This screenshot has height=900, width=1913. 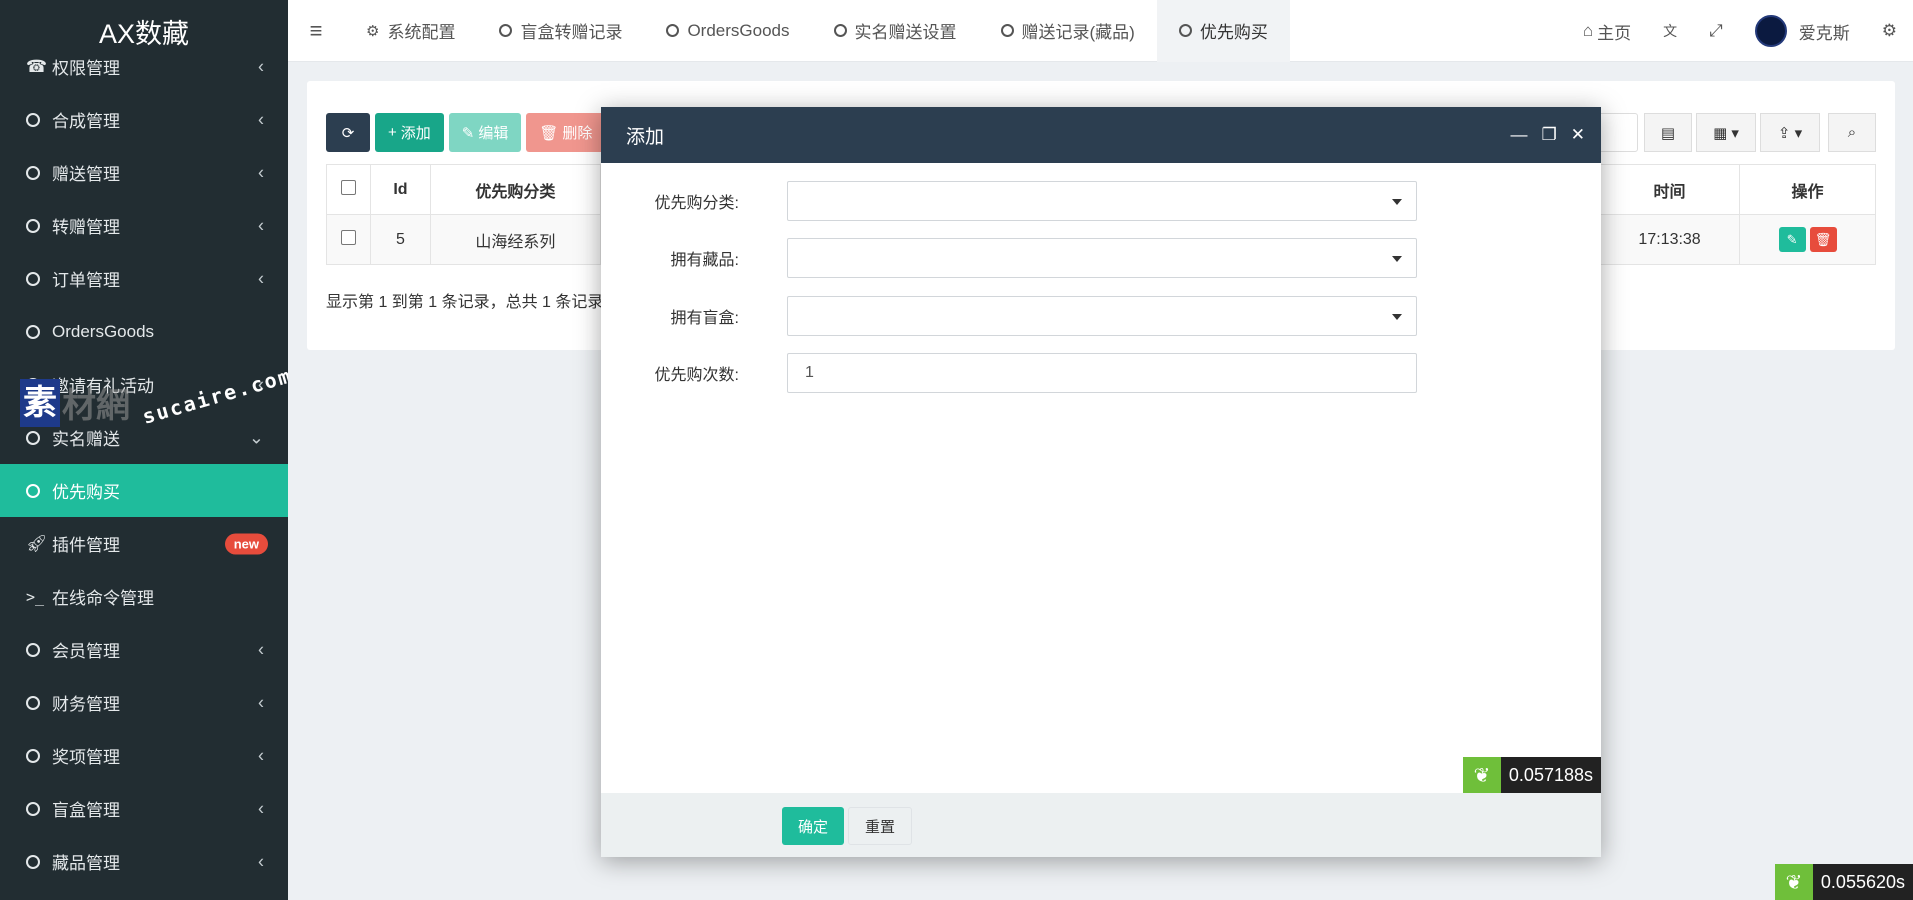 I want to click on sidebar-item-orders: 订单管理 ‹, so click(x=144, y=278).